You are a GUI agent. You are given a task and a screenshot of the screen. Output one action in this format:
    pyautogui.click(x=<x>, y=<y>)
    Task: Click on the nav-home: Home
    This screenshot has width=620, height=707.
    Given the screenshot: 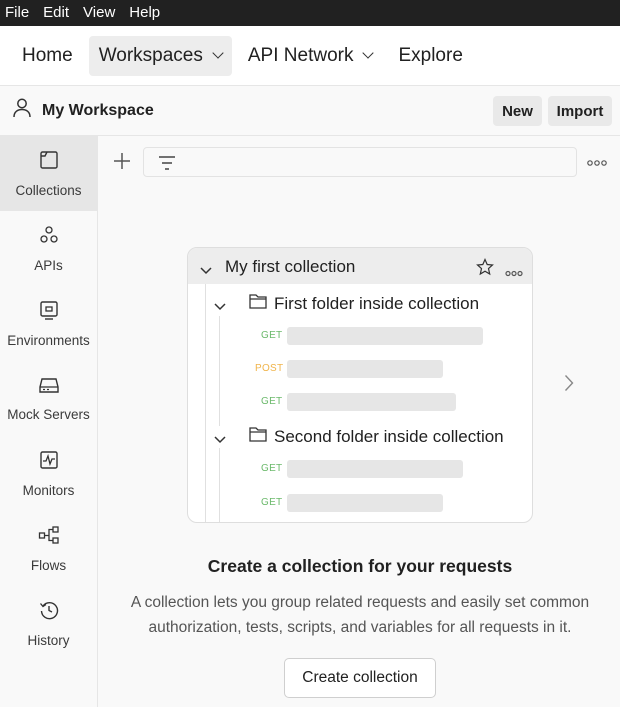 What is the action you would take?
    pyautogui.click(x=47, y=56)
    